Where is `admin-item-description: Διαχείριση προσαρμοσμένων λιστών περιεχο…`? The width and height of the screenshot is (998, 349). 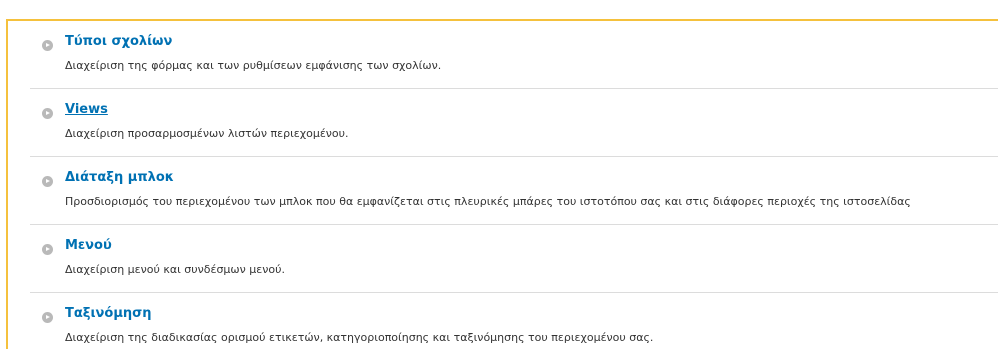
admin-item-description: Διαχείριση προσαρμοσμένων λιστών περιεχο… is located at coordinates (207, 133).